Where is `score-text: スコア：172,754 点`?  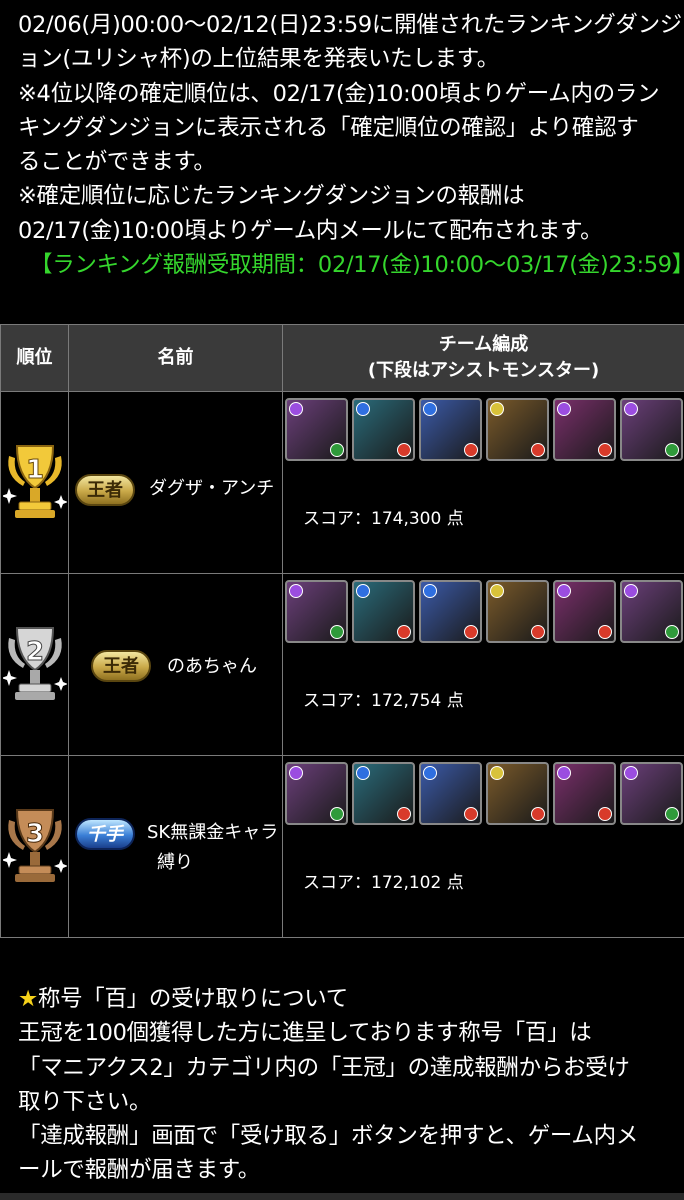 score-text: スコア：172,754 点 is located at coordinates (383, 701).